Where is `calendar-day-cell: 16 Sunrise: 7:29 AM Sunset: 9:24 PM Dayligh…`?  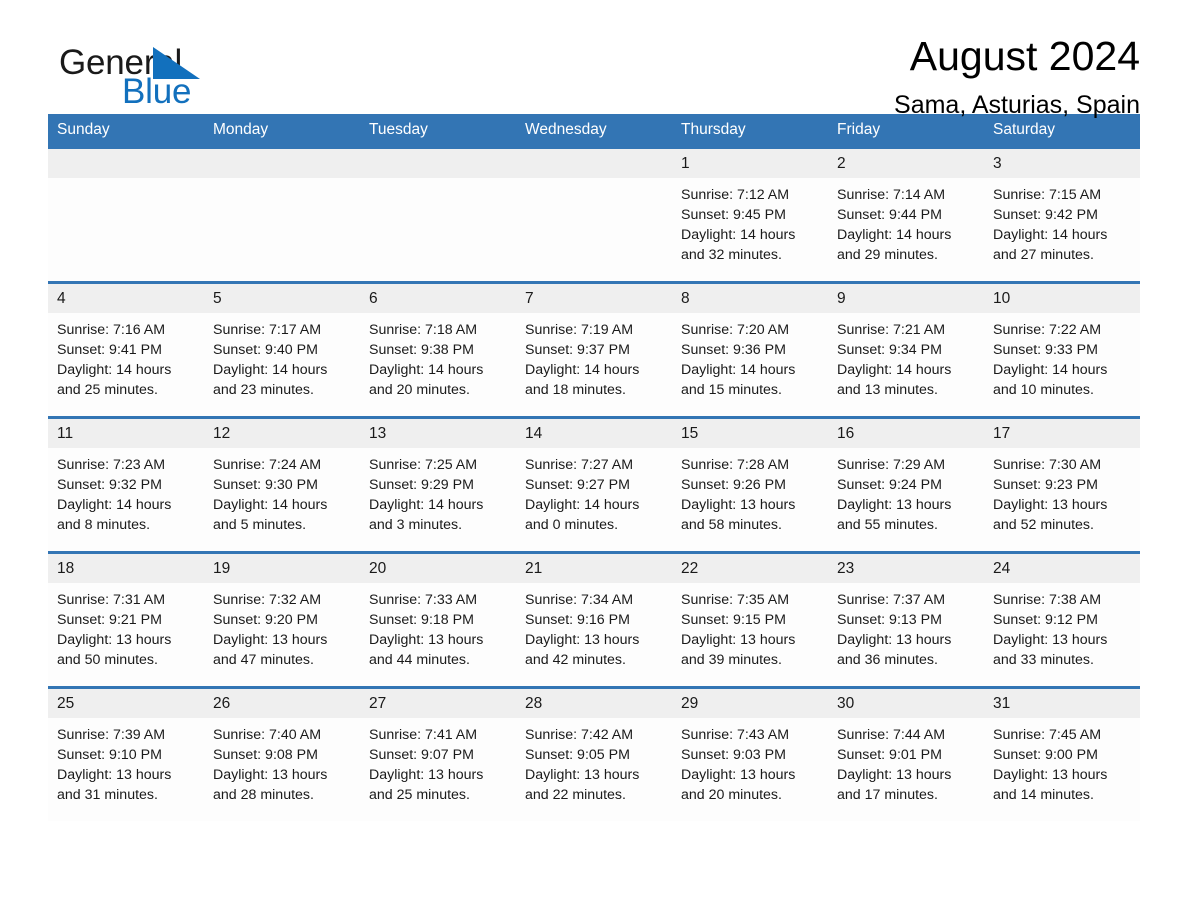 calendar-day-cell: 16 Sunrise: 7:29 AM Sunset: 9:24 PM Dayligh… is located at coordinates (906, 484).